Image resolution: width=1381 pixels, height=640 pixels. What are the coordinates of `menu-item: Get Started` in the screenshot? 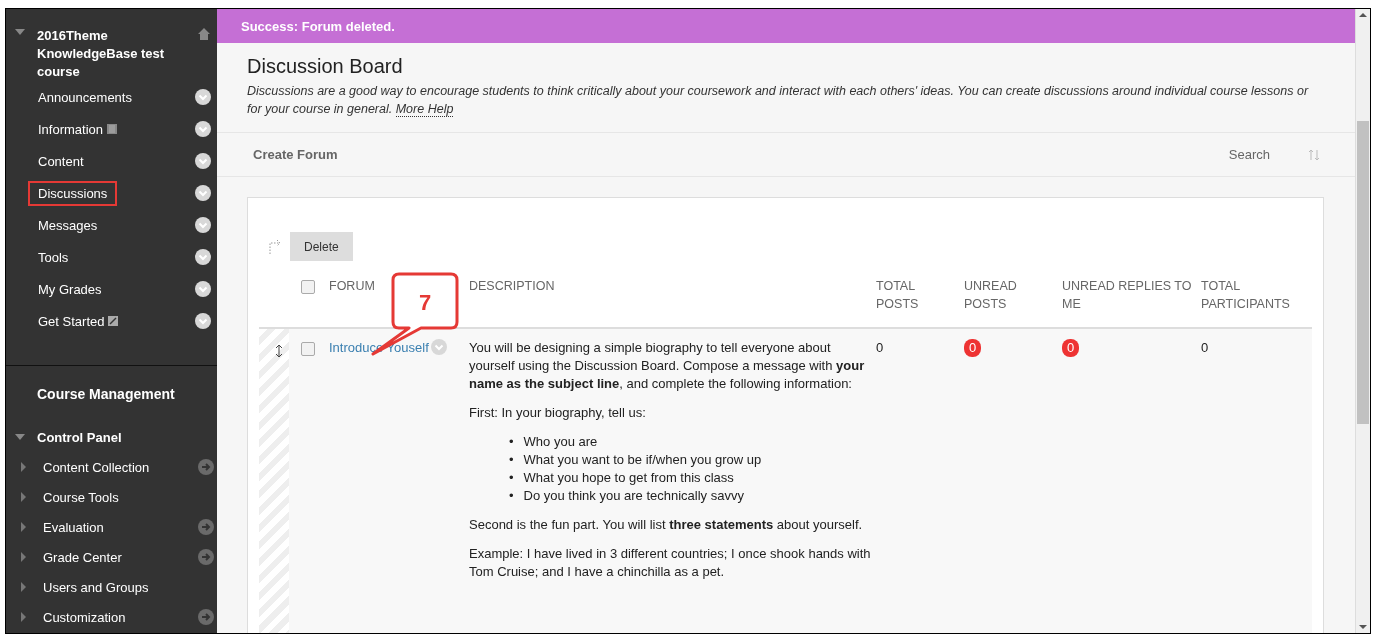 It's located at (71, 321).